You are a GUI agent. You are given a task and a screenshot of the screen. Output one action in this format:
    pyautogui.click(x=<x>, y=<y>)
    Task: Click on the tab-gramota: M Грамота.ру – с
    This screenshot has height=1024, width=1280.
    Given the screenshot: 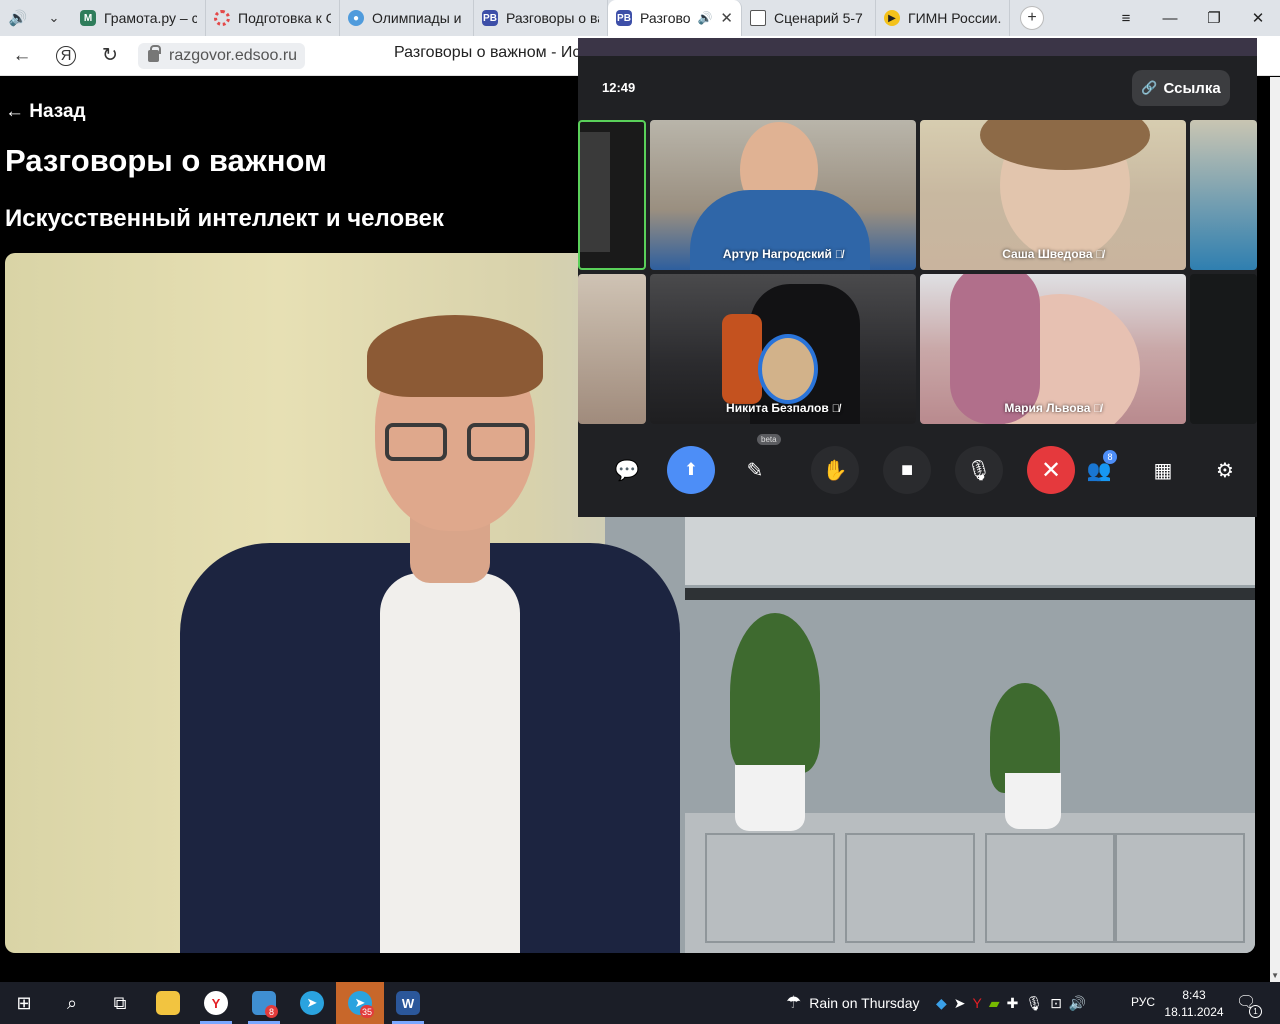 What is the action you would take?
    pyautogui.click(x=139, y=18)
    